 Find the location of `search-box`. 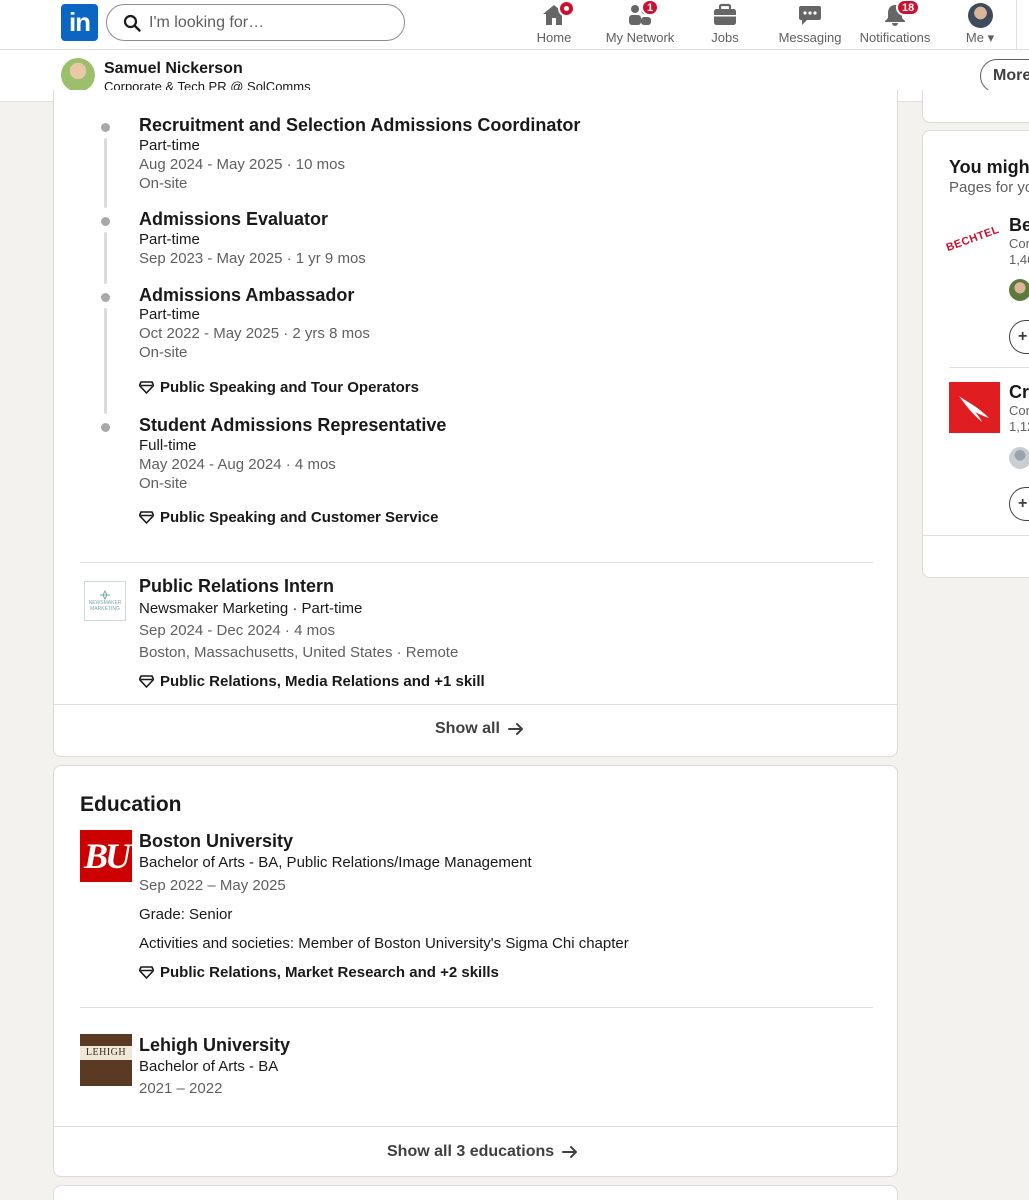

search-box is located at coordinates (255, 22).